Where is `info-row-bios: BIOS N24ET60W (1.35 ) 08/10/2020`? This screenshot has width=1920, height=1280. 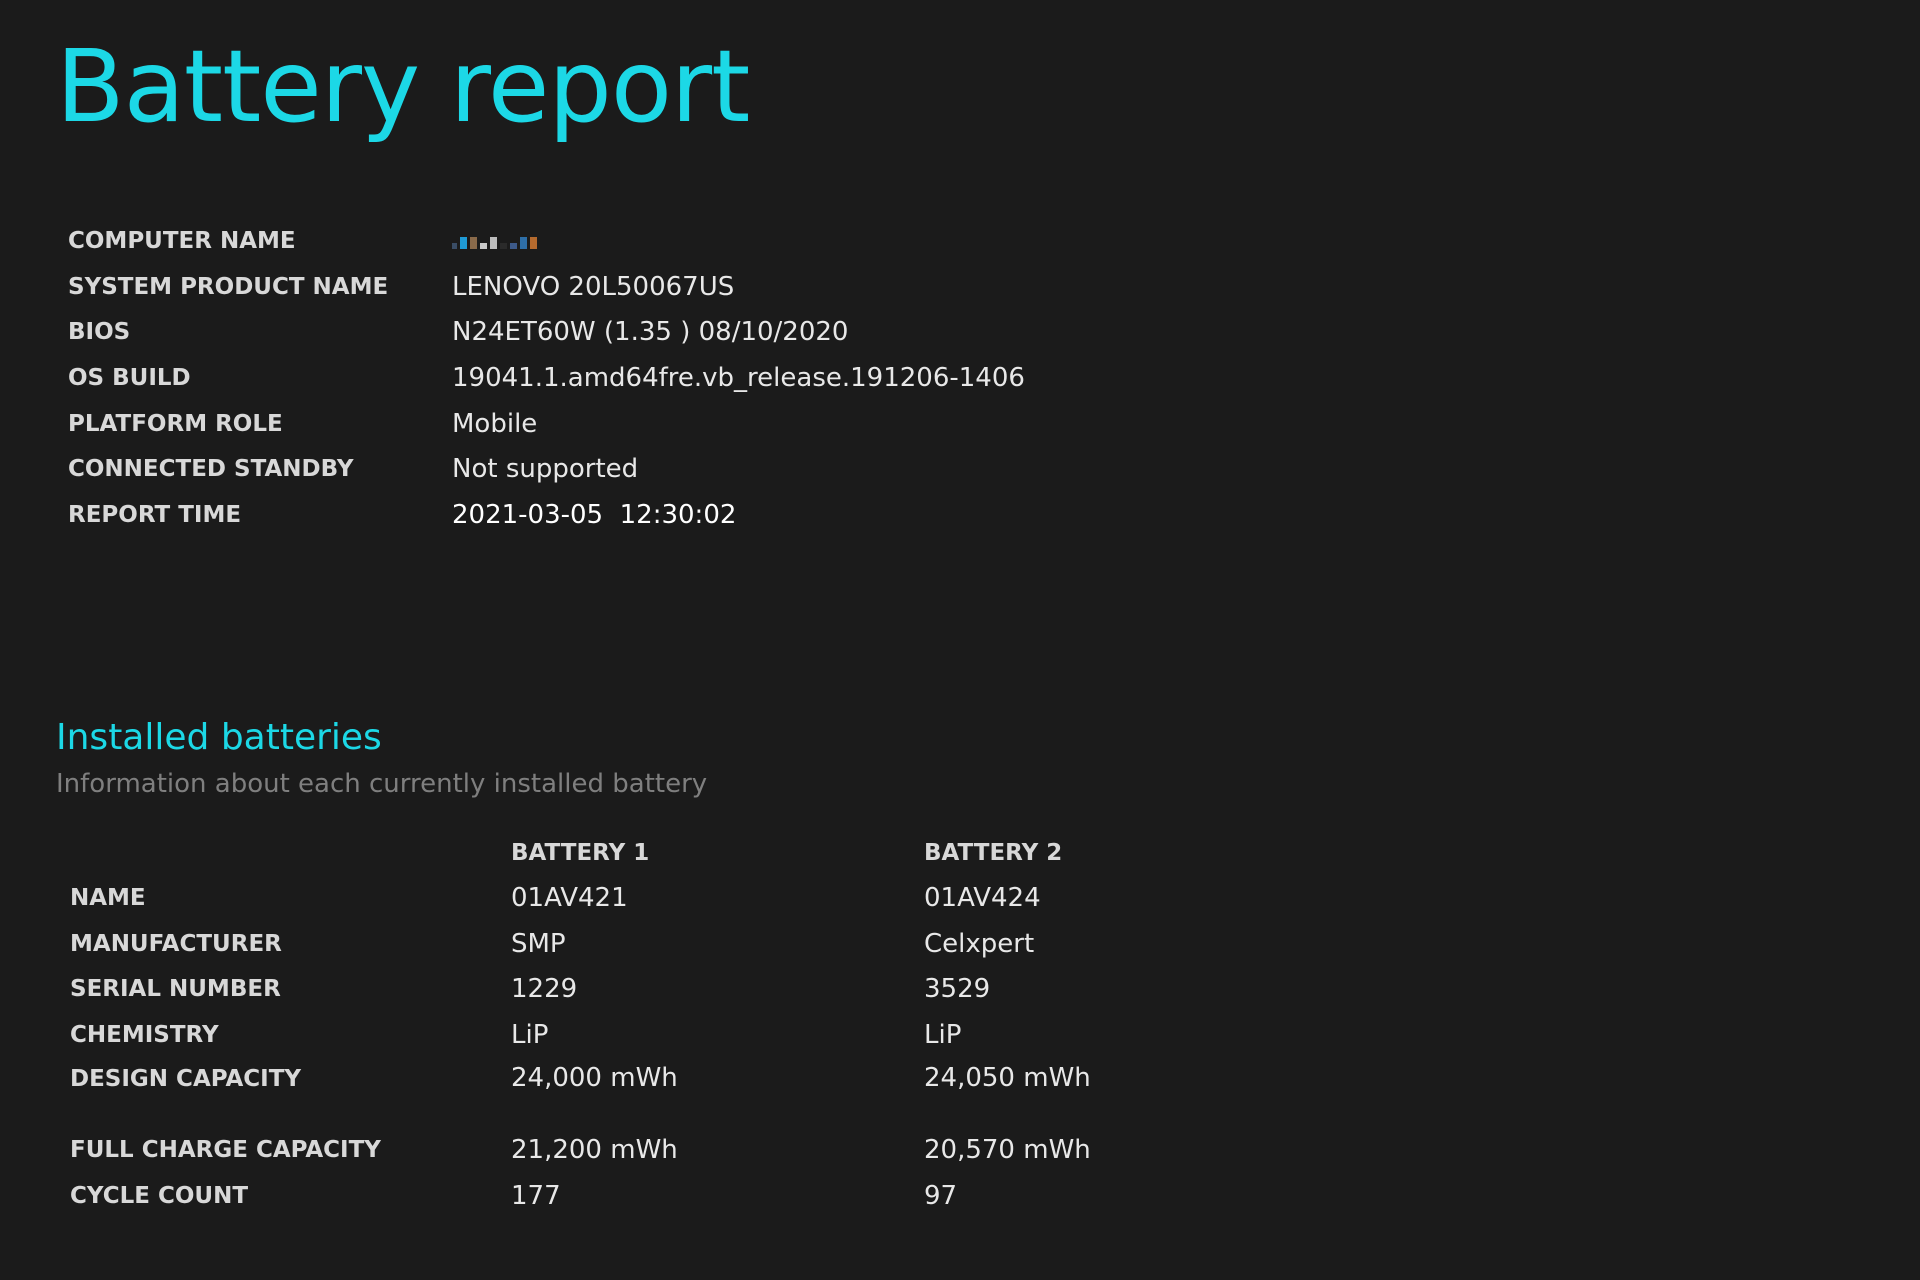
info-row-bios: BIOS N24ET60W (1.35 ) 08/10/2020 is located at coordinates (546, 332).